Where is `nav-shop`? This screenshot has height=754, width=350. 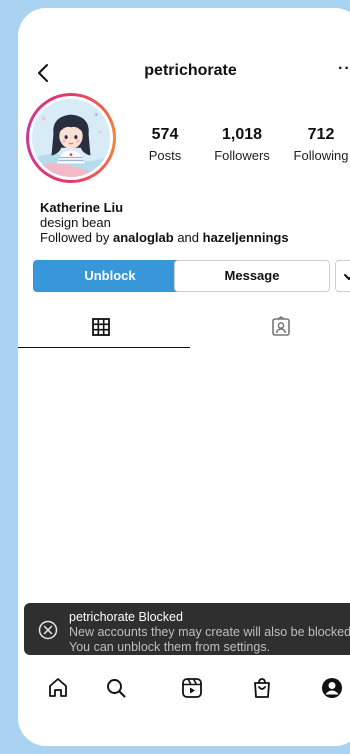
nav-shop is located at coordinates (262, 688).